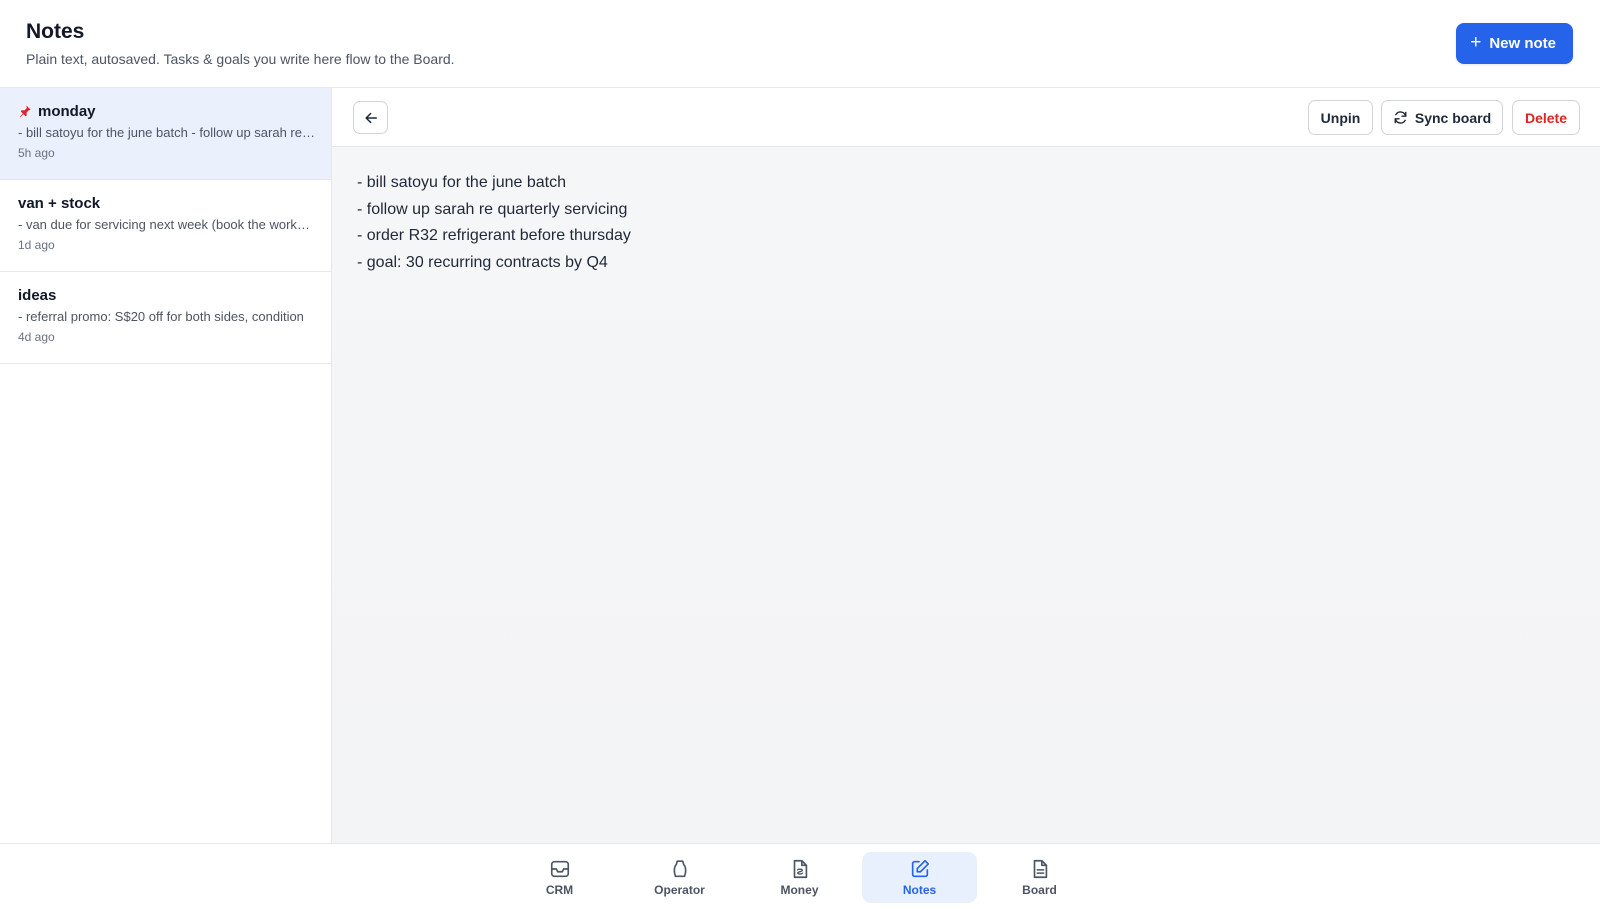 The width and height of the screenshot is (1600, 909). I want to click on nav-item-board: Board, so click(1039, 877).